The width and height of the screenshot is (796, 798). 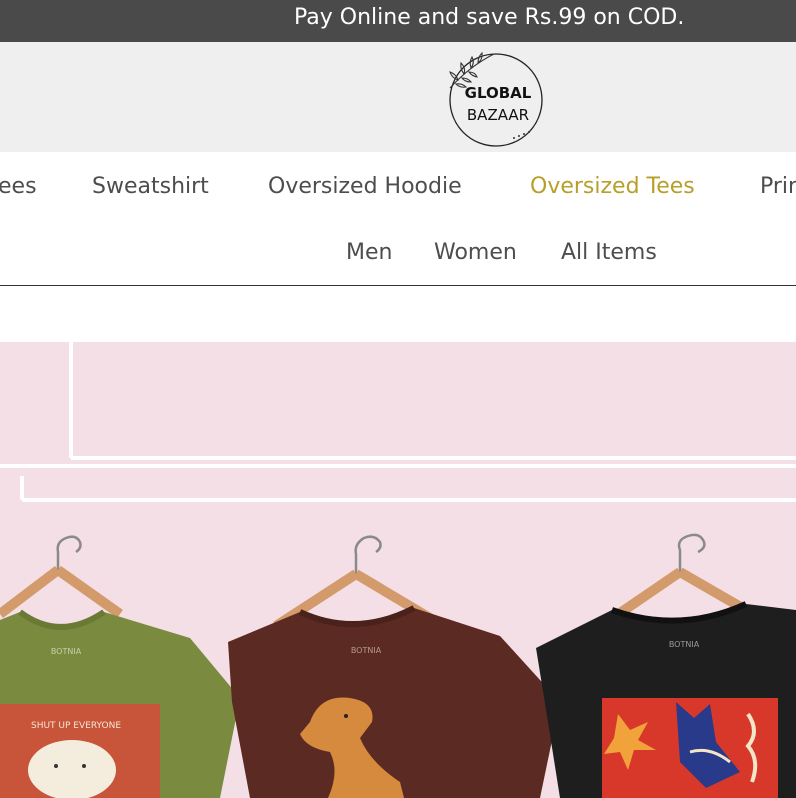 What do you see at coordinates (76, 726) in the screenshot?
I see `shirt-print-text: SHUT UP EVERYONE` at bounding box center [76, 726].